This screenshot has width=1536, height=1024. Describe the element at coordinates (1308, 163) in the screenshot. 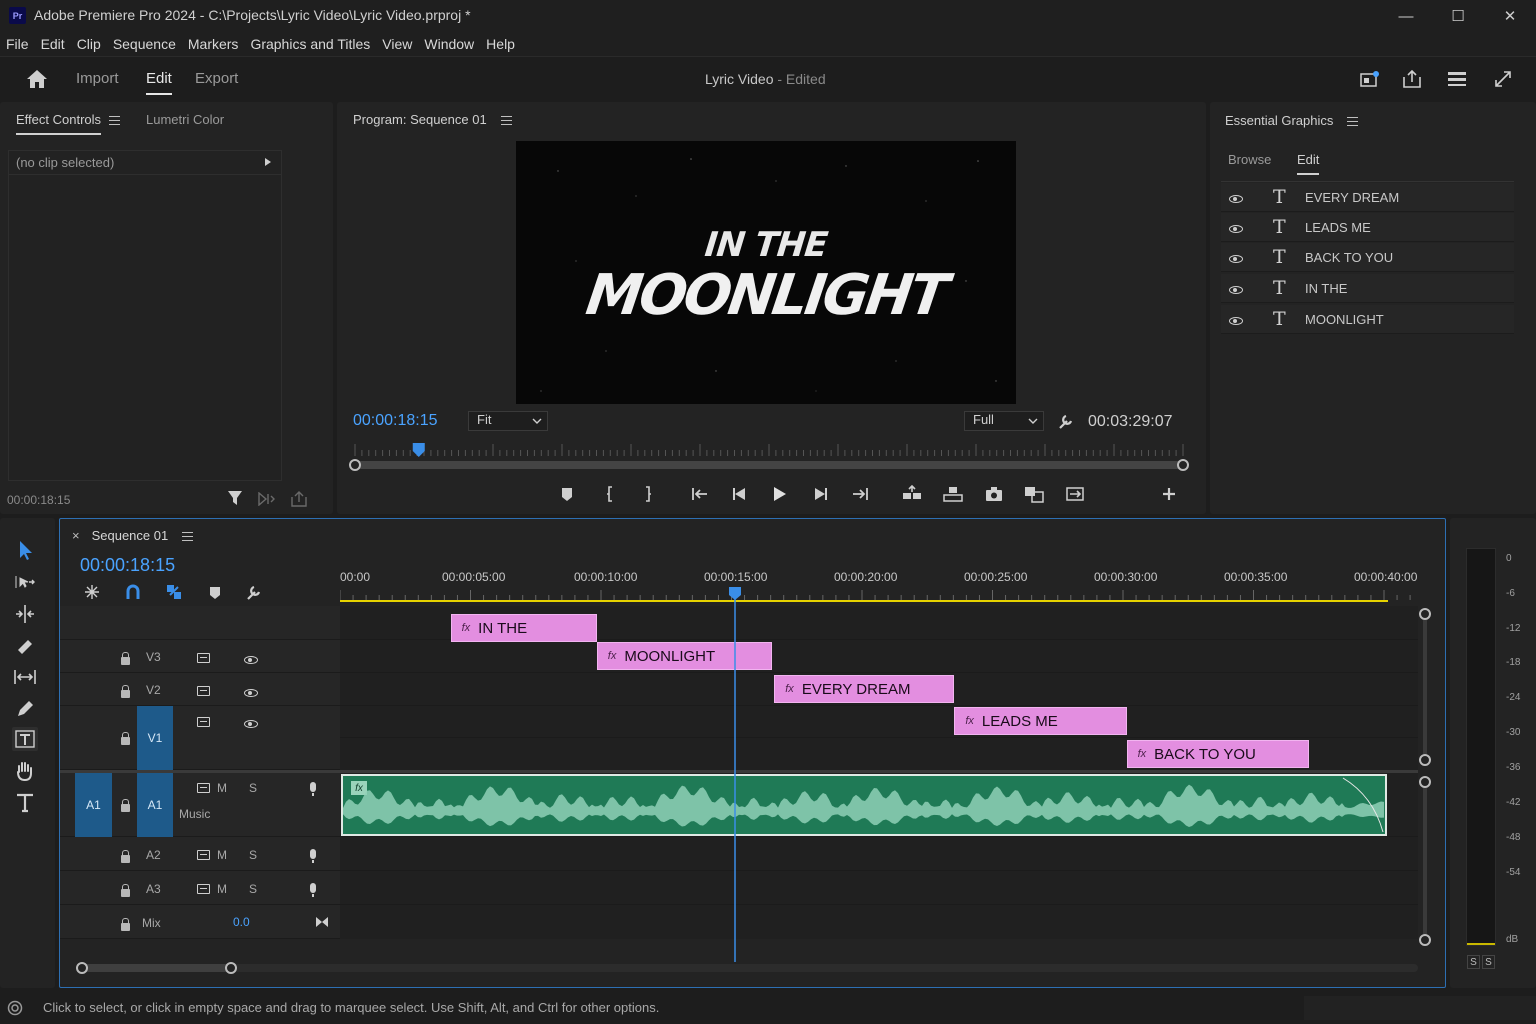

I see `eg-tab-edit: Edit` at that location.